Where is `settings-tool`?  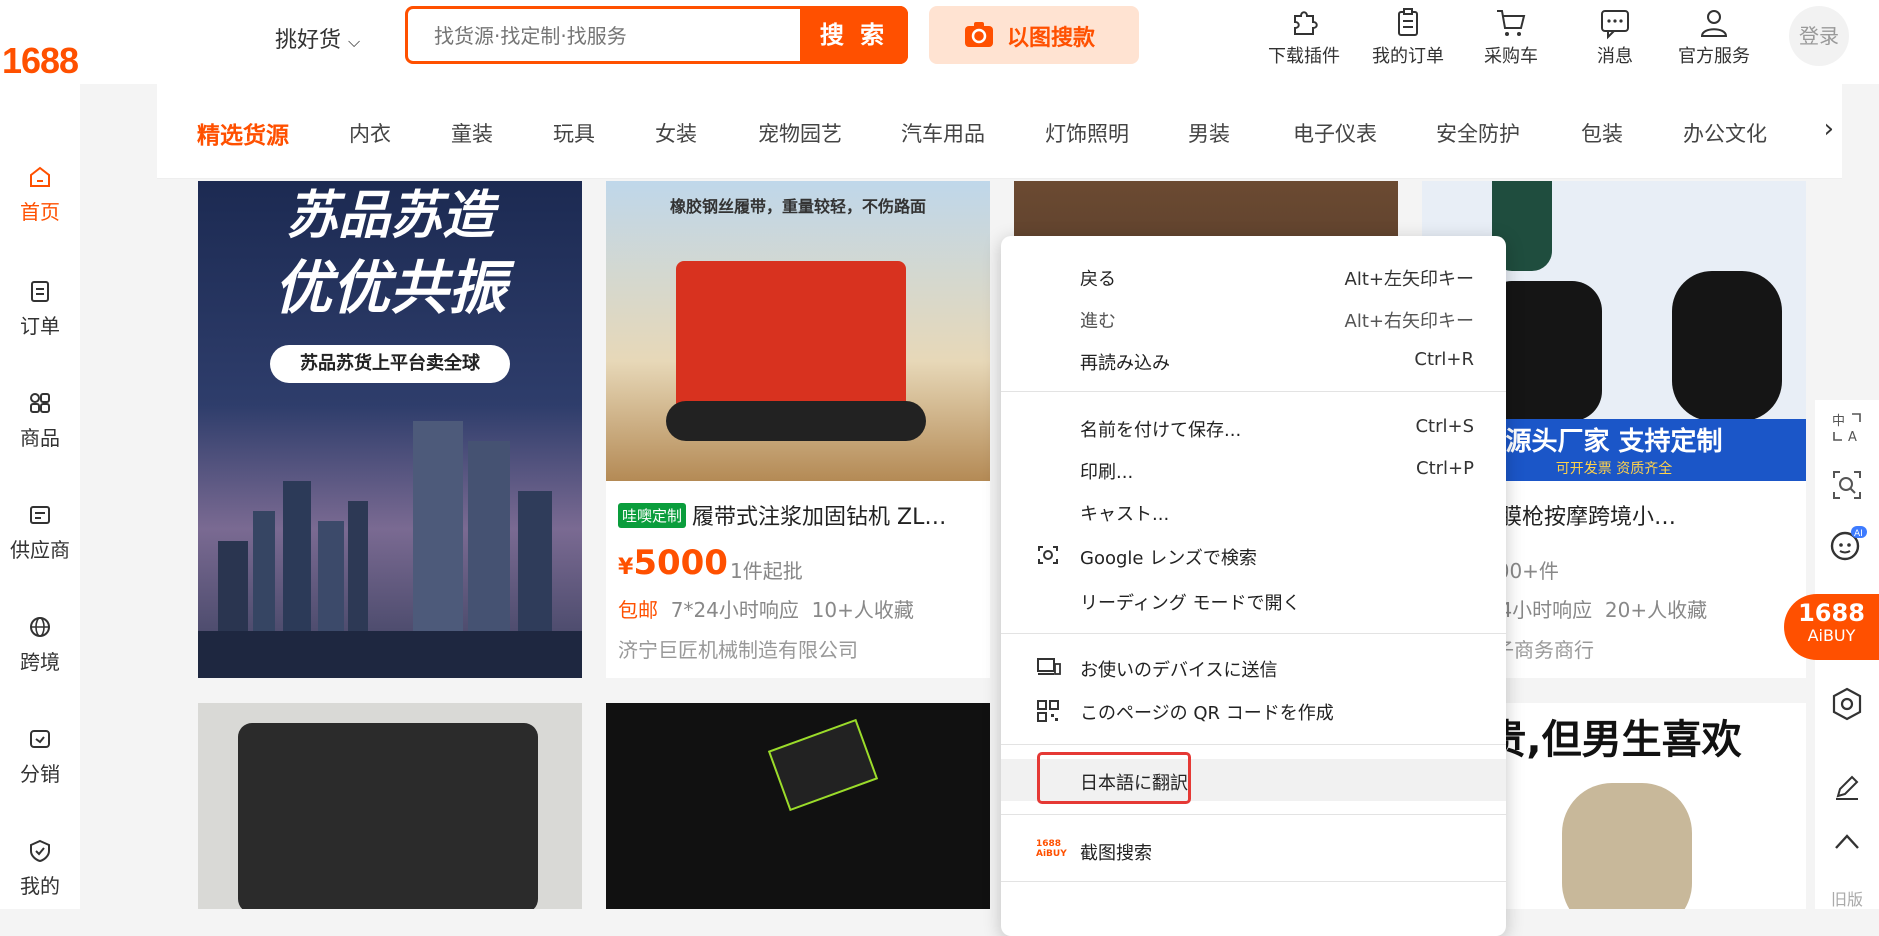 settings-tool is located at coordinates (1847, 706).